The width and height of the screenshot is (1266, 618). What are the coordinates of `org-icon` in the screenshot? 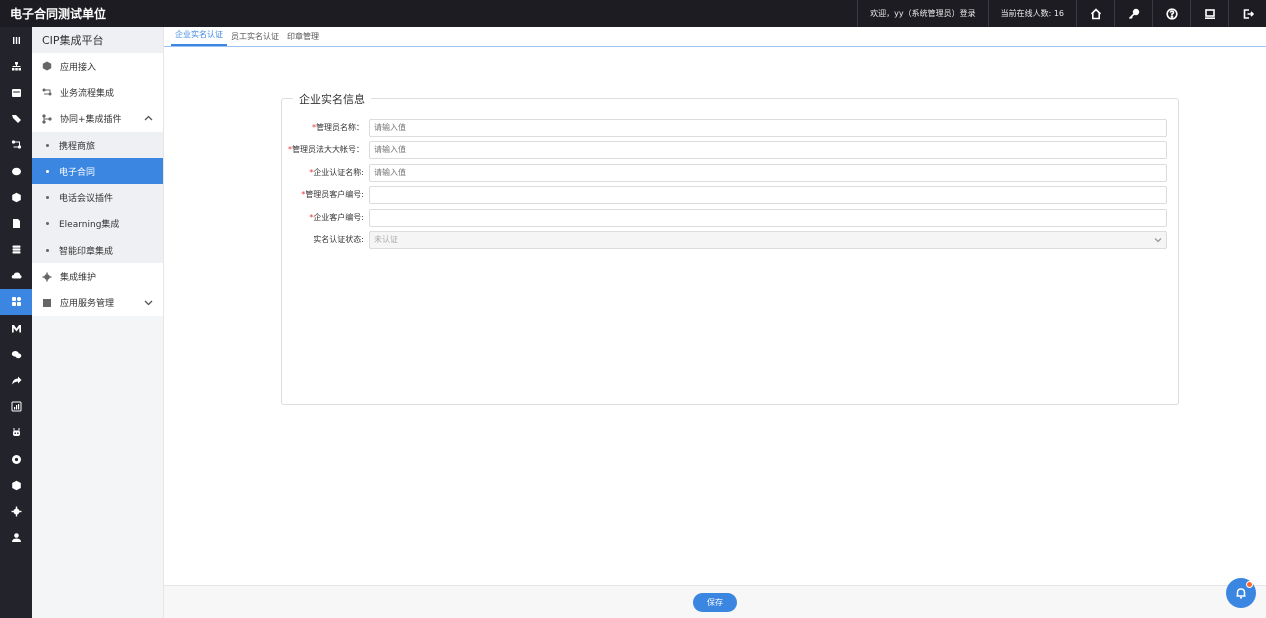 It's located at (16, 66).